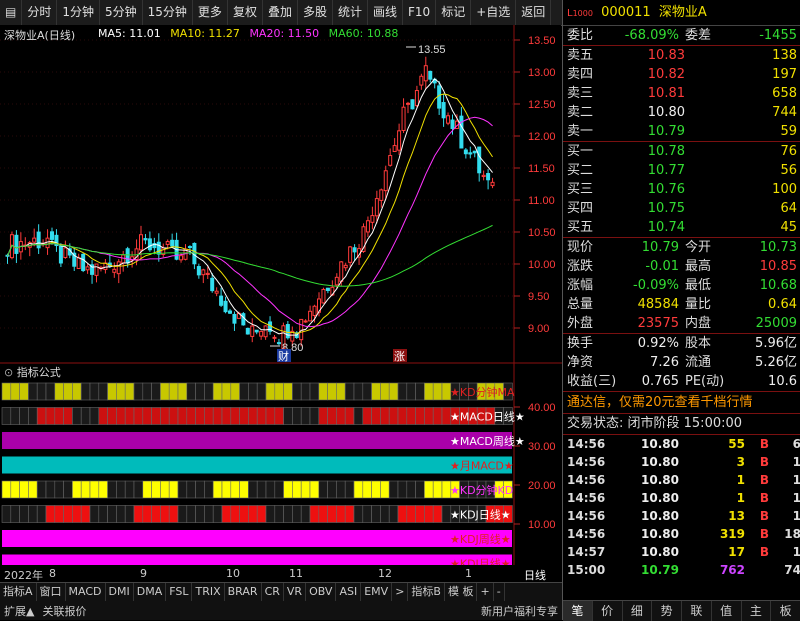  What do you see at coordinates (208, 592) in the screenshot?
I see `tab-trix: TRIX` at bounding box center [208, 592].